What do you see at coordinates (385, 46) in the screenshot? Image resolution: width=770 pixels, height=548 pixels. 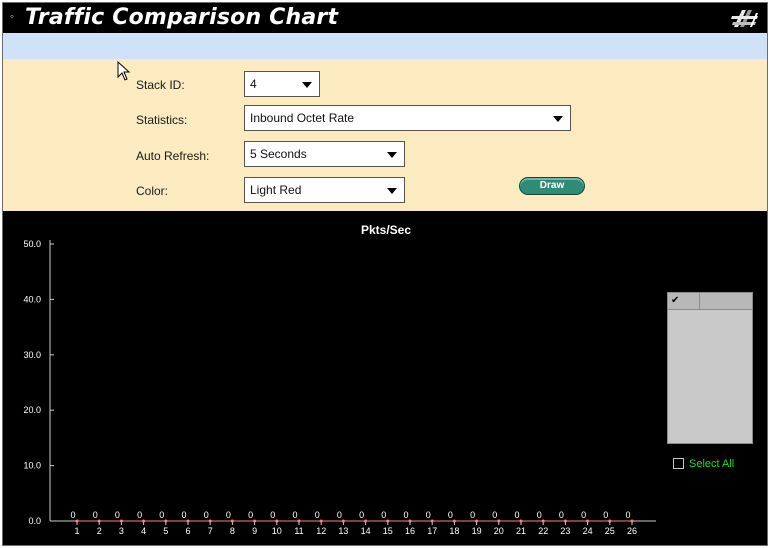 I see `info-strip` at bounding box center [385, 46].